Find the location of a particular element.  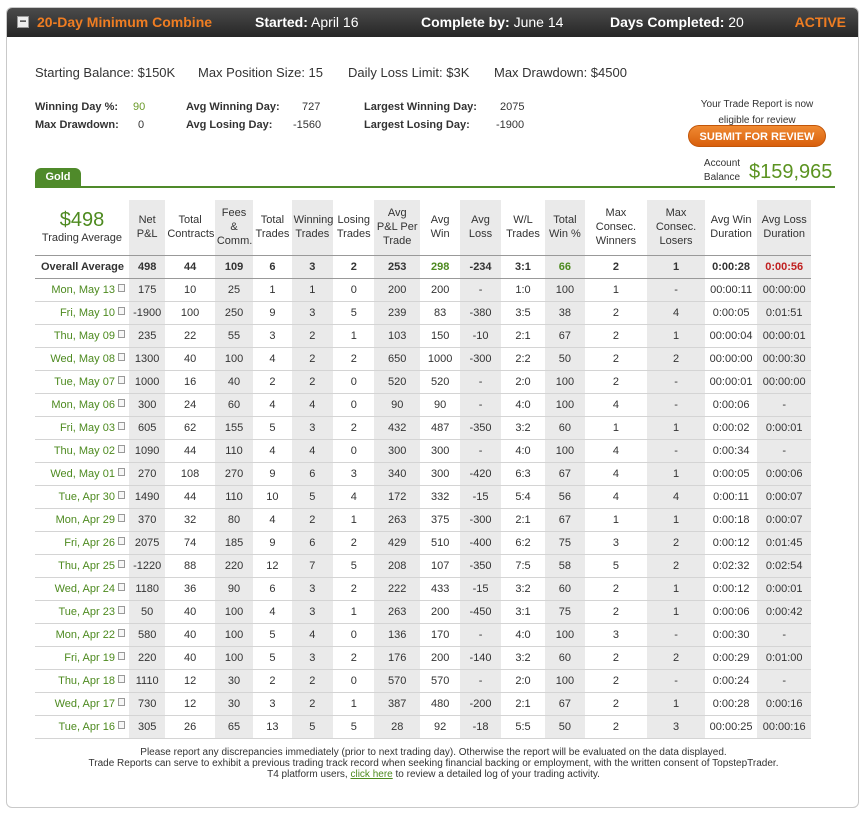

trade-date: Tue, Apr 30 is located at coordinates (87, 497).